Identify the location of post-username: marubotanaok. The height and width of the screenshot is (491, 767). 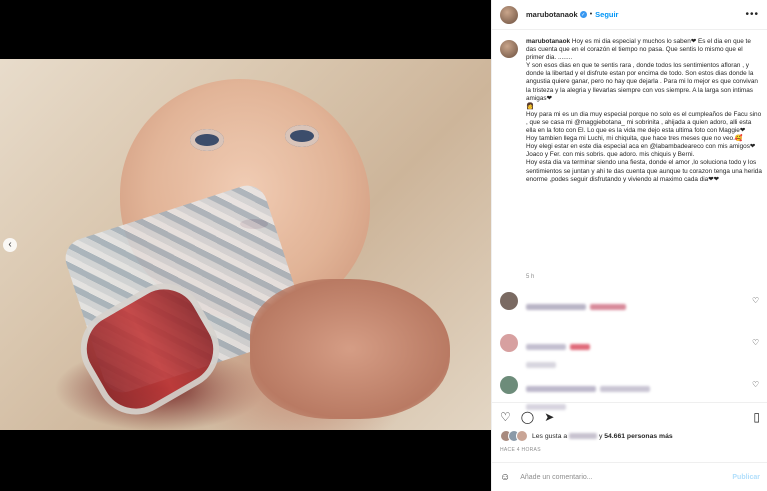
(552, 14).